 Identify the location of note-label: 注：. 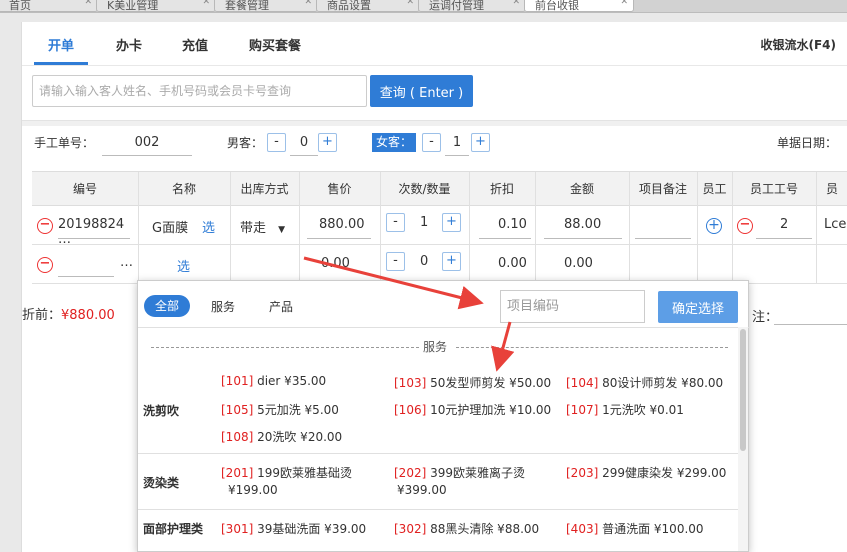
(765, 317).